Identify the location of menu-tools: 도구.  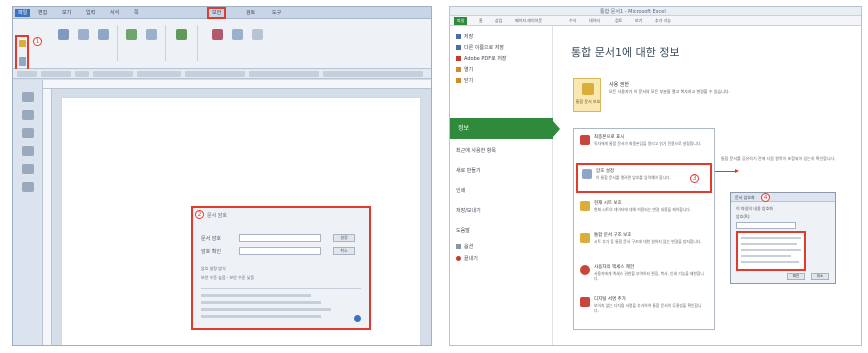
(276, 13).